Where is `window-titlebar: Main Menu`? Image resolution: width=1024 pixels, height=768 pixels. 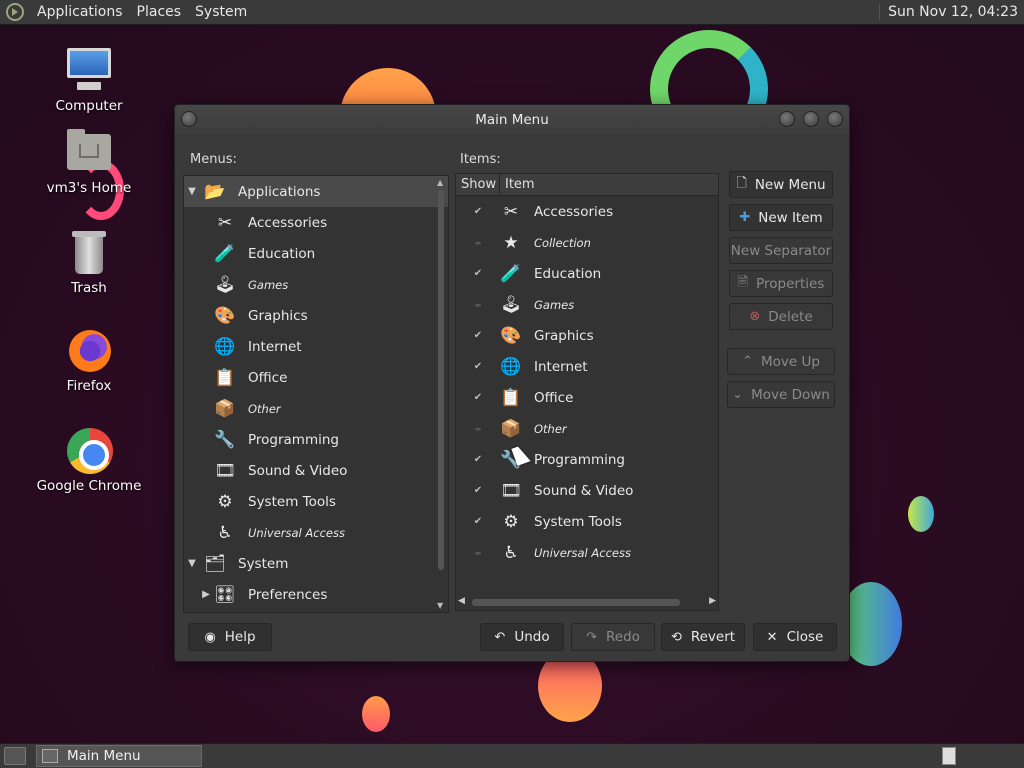 window-titlebar: Main Menu is located at coordinates (512, 120).